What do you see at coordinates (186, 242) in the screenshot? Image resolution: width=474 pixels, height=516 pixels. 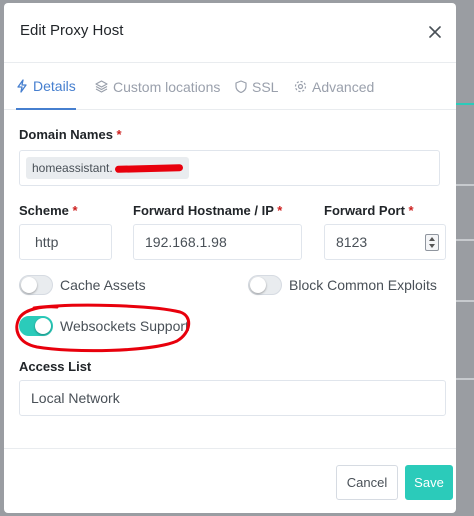 I see `forward-hostname-value: 192.168.1.98` at bounding box center [186, 242].